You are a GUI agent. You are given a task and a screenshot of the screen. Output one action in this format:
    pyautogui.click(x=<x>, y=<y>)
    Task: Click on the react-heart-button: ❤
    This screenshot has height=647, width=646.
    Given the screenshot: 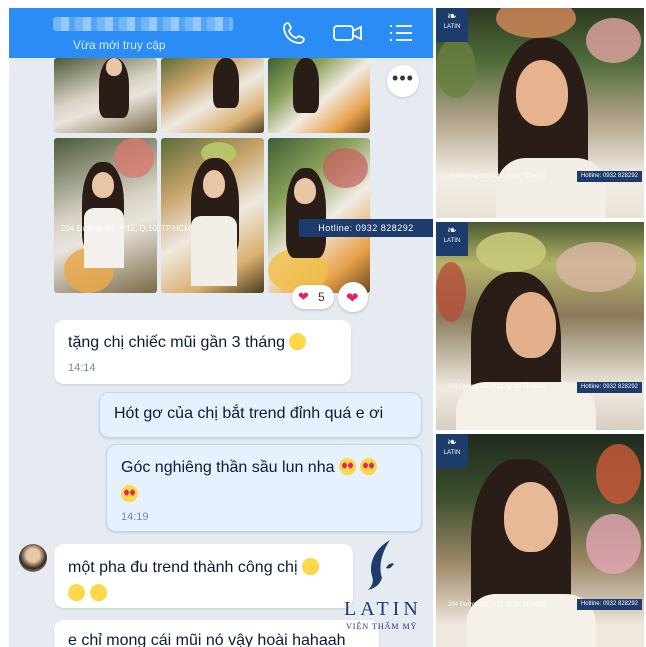 What is the action you would take?
    pyautogui.click(x=353, y=297)
    